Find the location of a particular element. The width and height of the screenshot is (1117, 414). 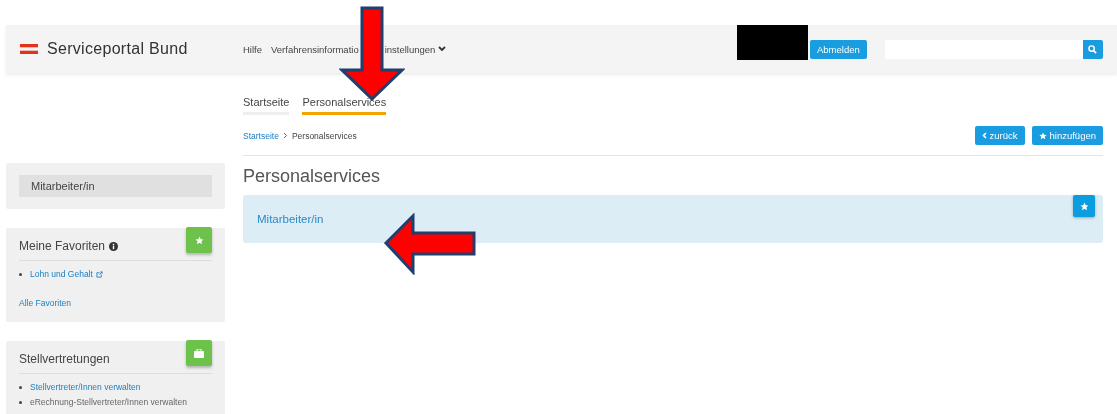

favorites-badge is located at coordinates (199, 240).